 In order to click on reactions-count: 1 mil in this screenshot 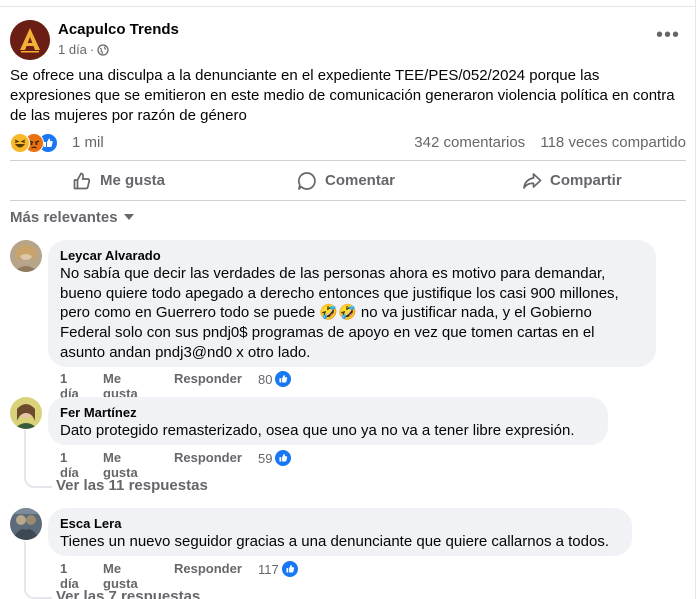, I will do `click(88, 142)`.